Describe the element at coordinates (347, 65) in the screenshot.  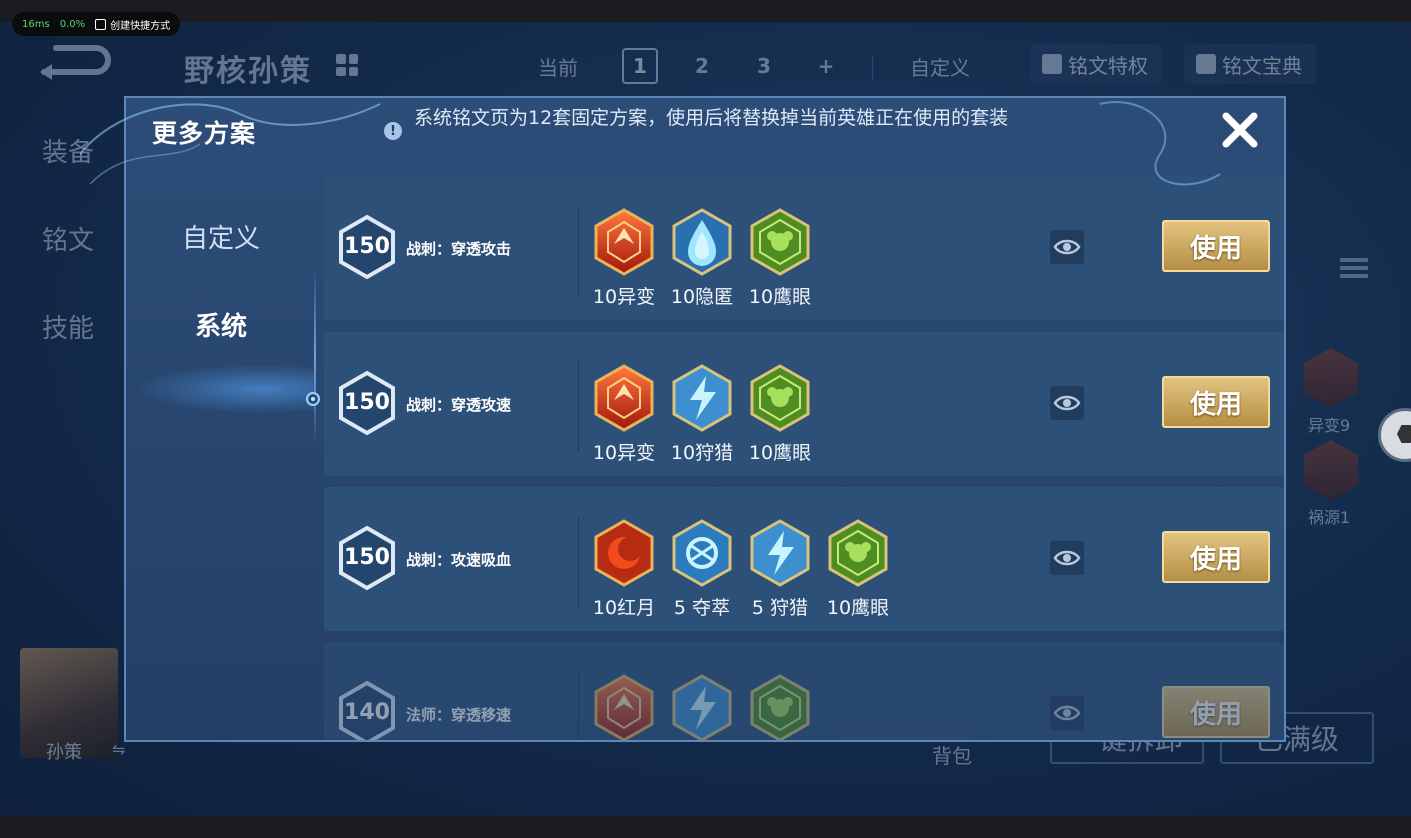
I see `grid-icon` at that location.